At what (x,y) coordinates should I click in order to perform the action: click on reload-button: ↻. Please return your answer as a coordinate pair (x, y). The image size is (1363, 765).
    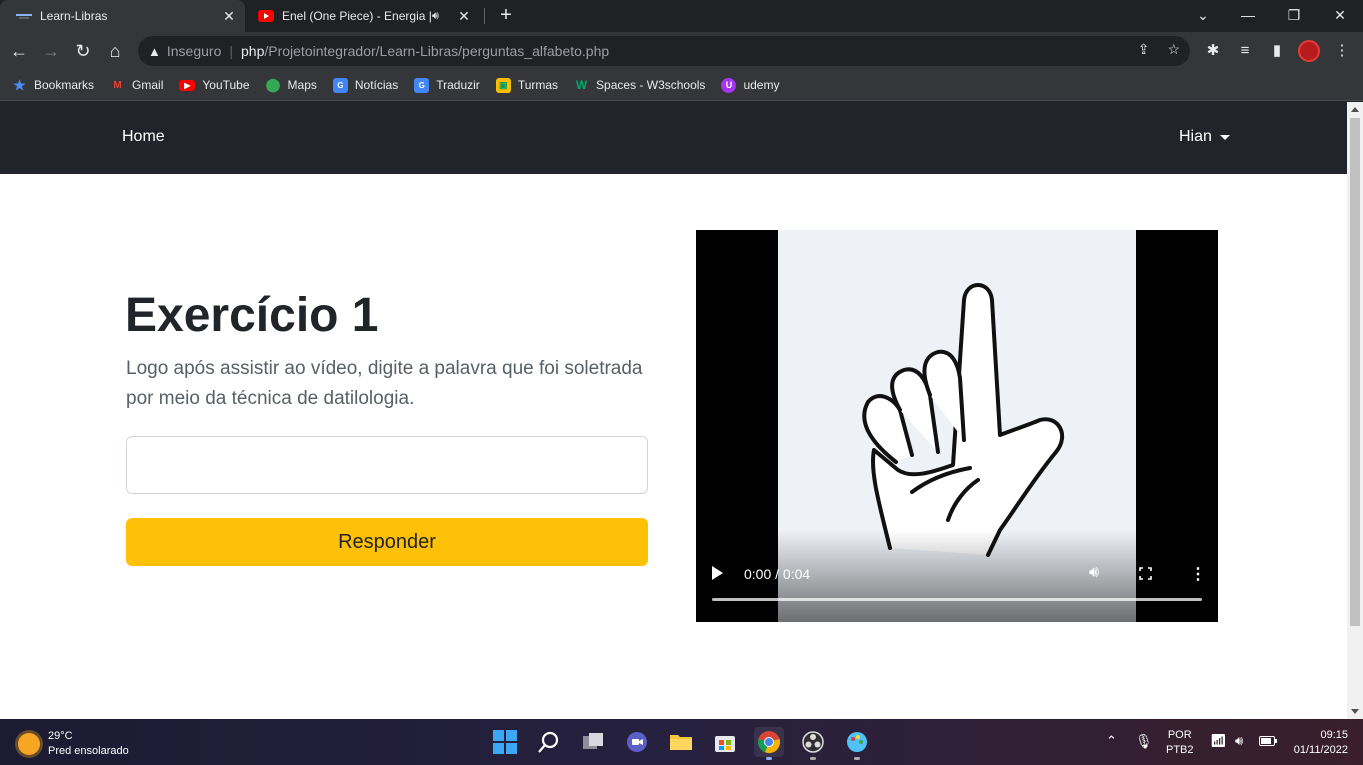
    Looking at the image, I should click on (83, 51).